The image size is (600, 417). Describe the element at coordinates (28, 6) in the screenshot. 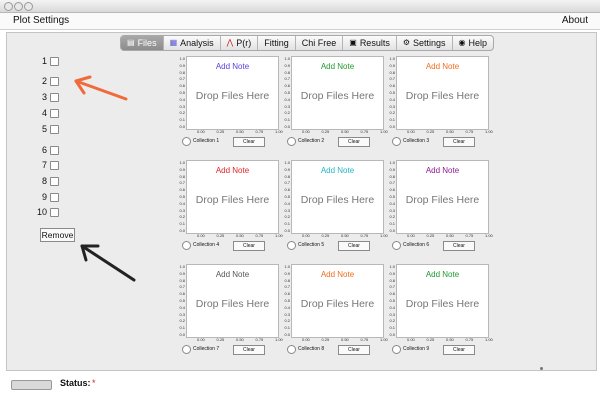

I see `zoom-window-button` at that location.